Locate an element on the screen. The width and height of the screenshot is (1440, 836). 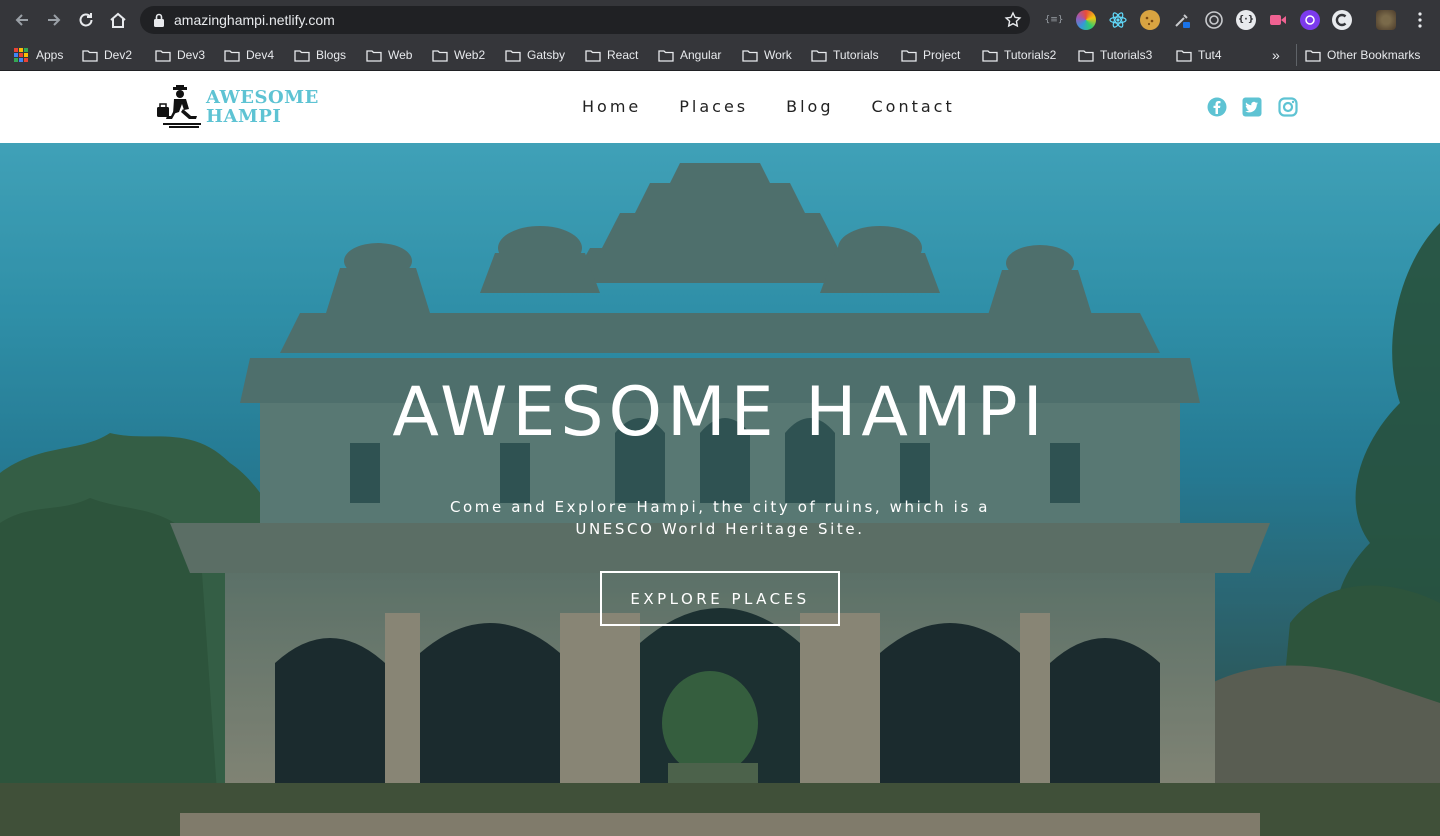
traveler-logo-icon is located at coordinates (179, 106).